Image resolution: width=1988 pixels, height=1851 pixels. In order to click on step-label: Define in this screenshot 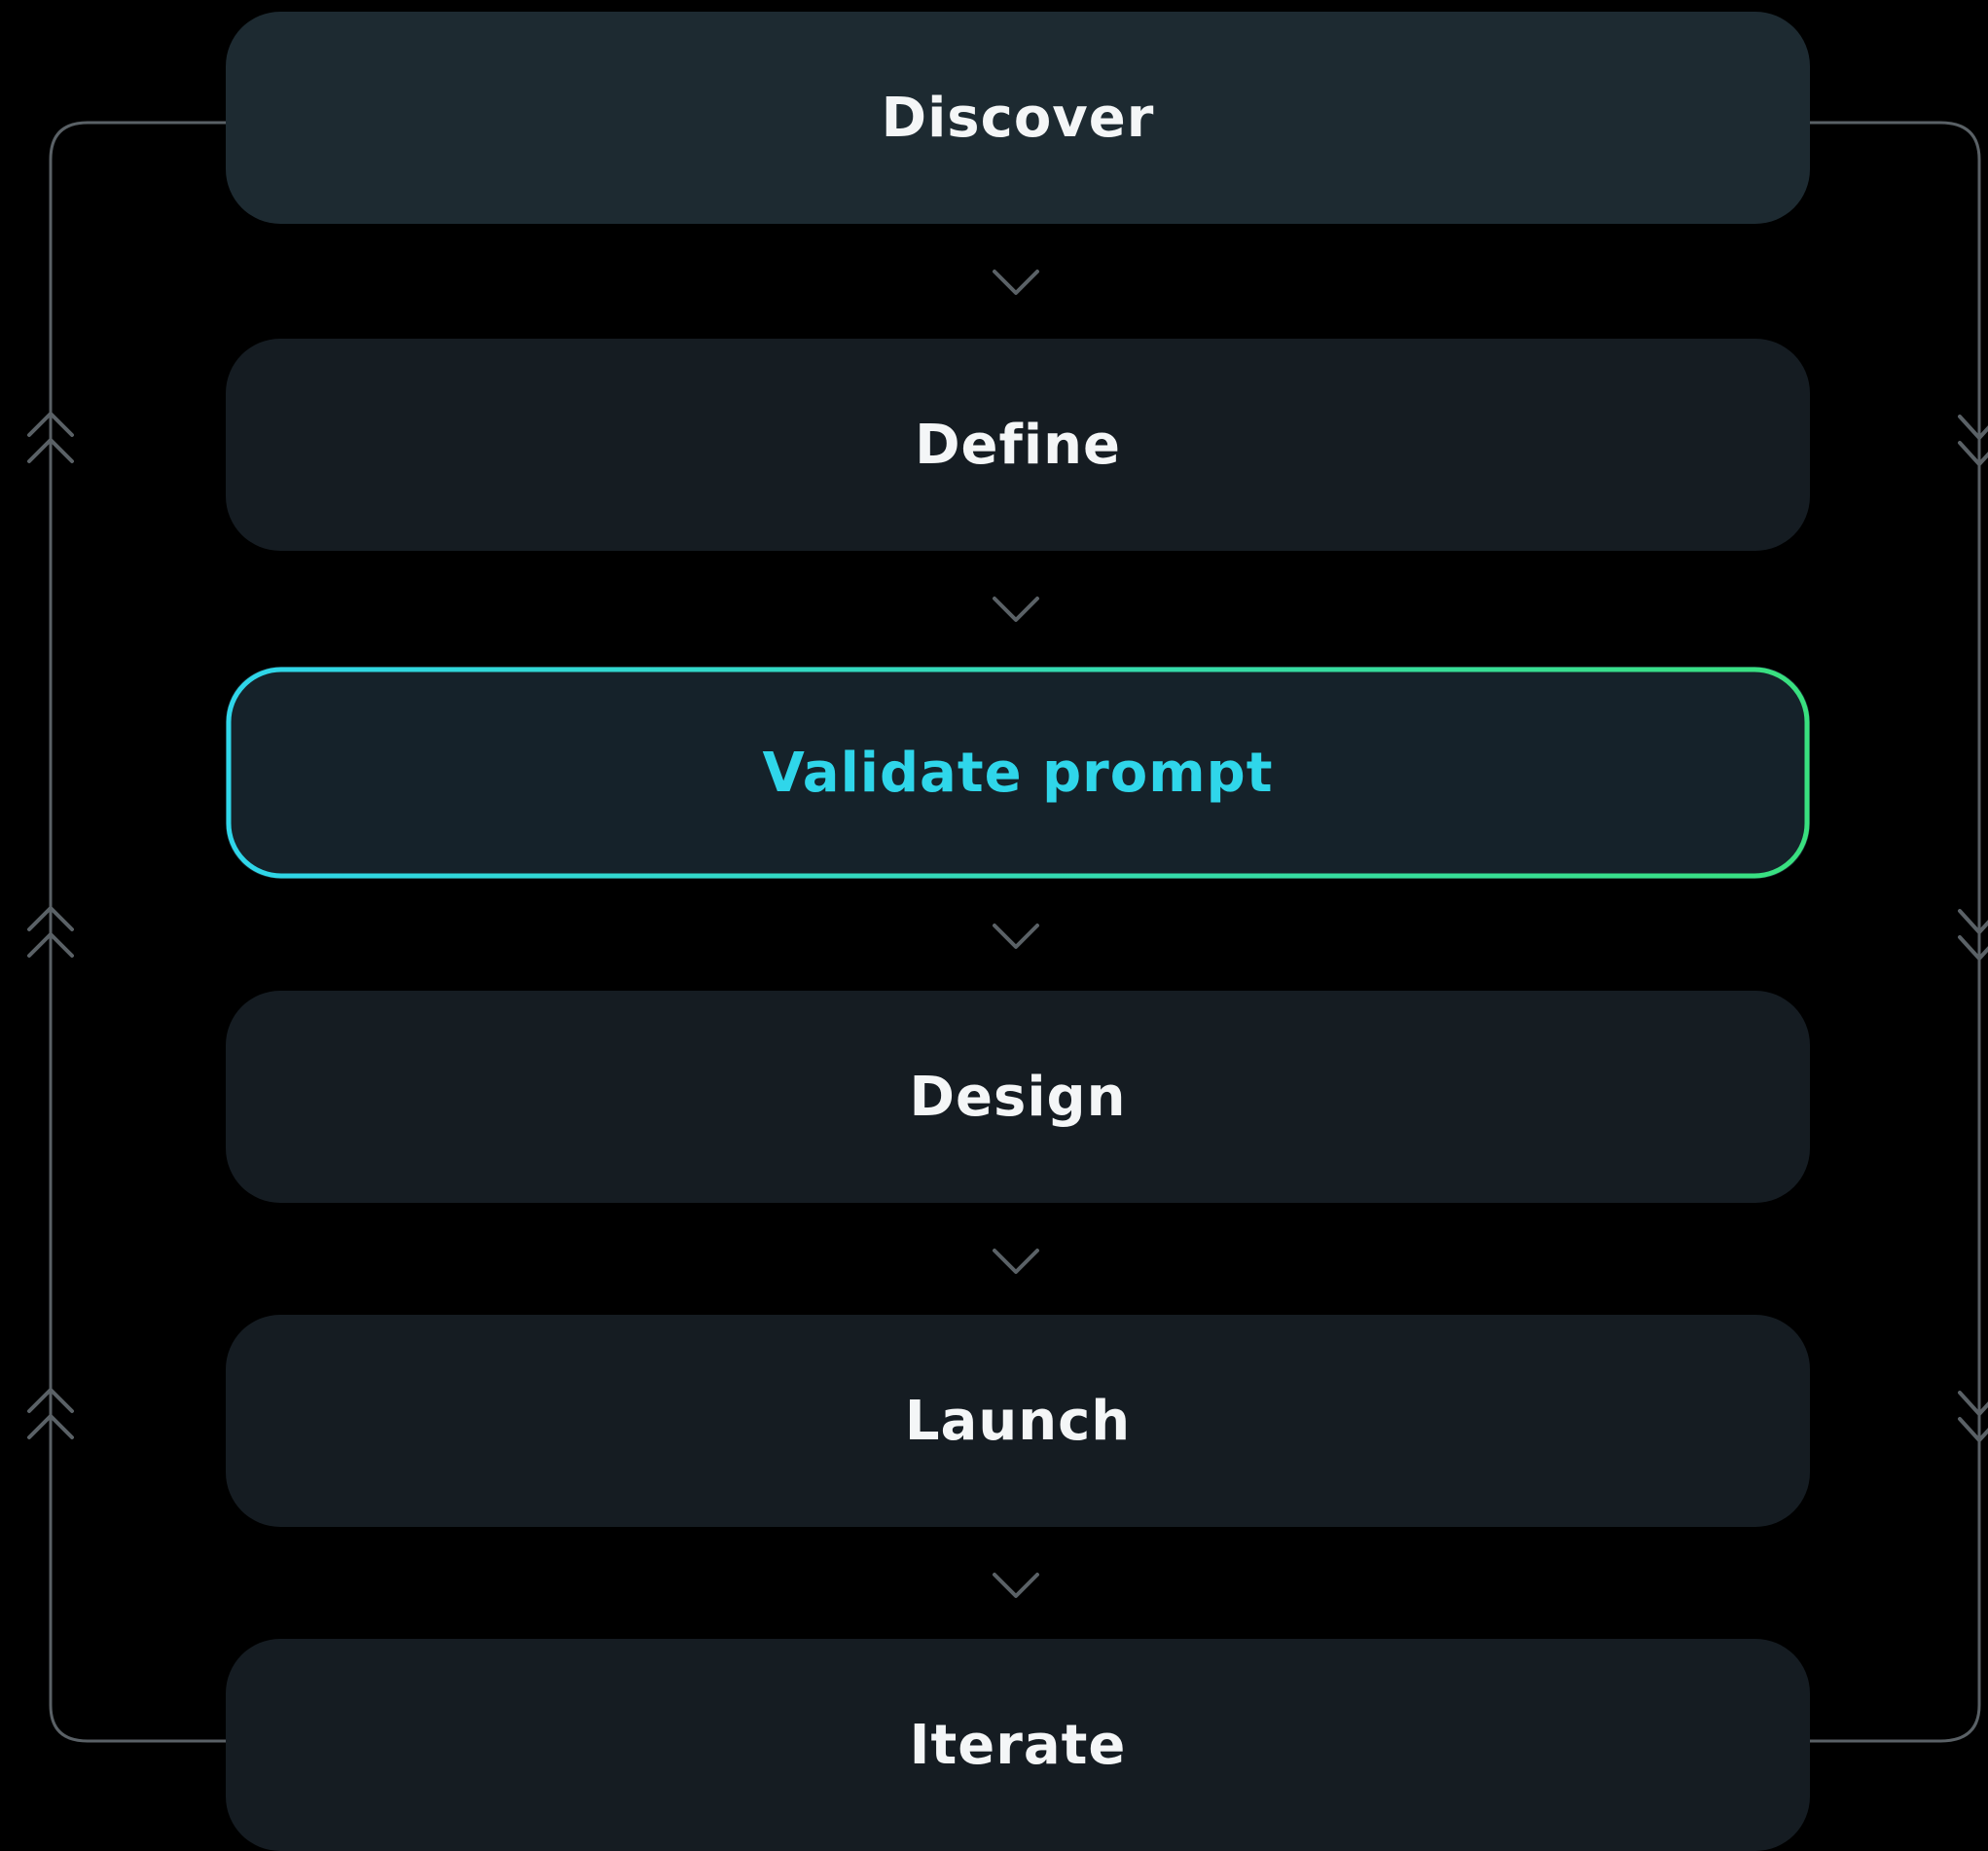, I will do `click(1018, 445)`.